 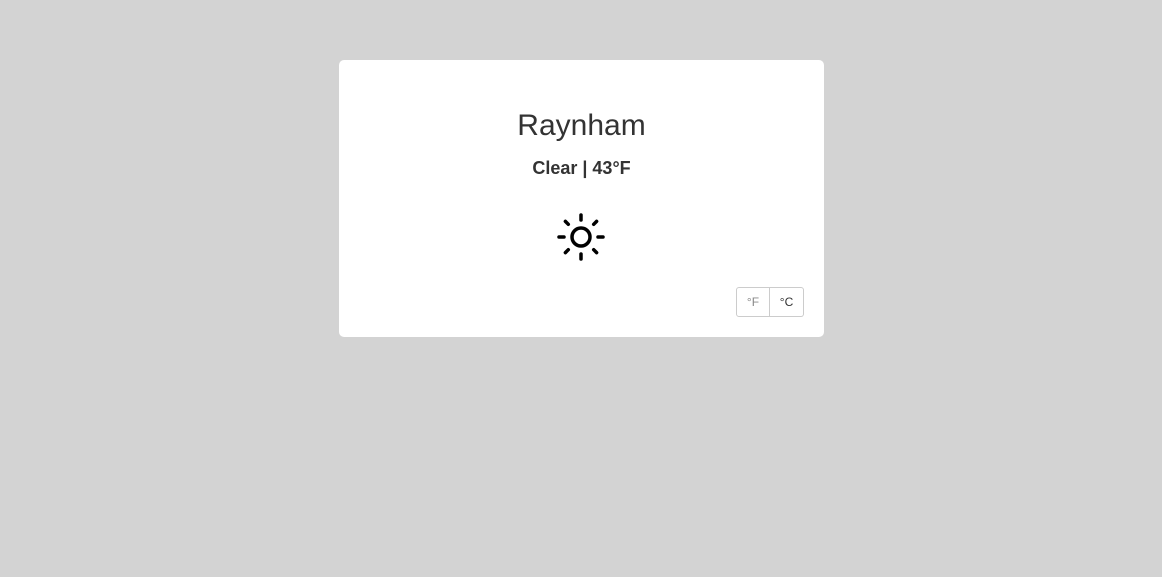 What do you see at coordinates (581, 237) in the screenshot?
I see `sun-icon` at bounding box center [581, 237].